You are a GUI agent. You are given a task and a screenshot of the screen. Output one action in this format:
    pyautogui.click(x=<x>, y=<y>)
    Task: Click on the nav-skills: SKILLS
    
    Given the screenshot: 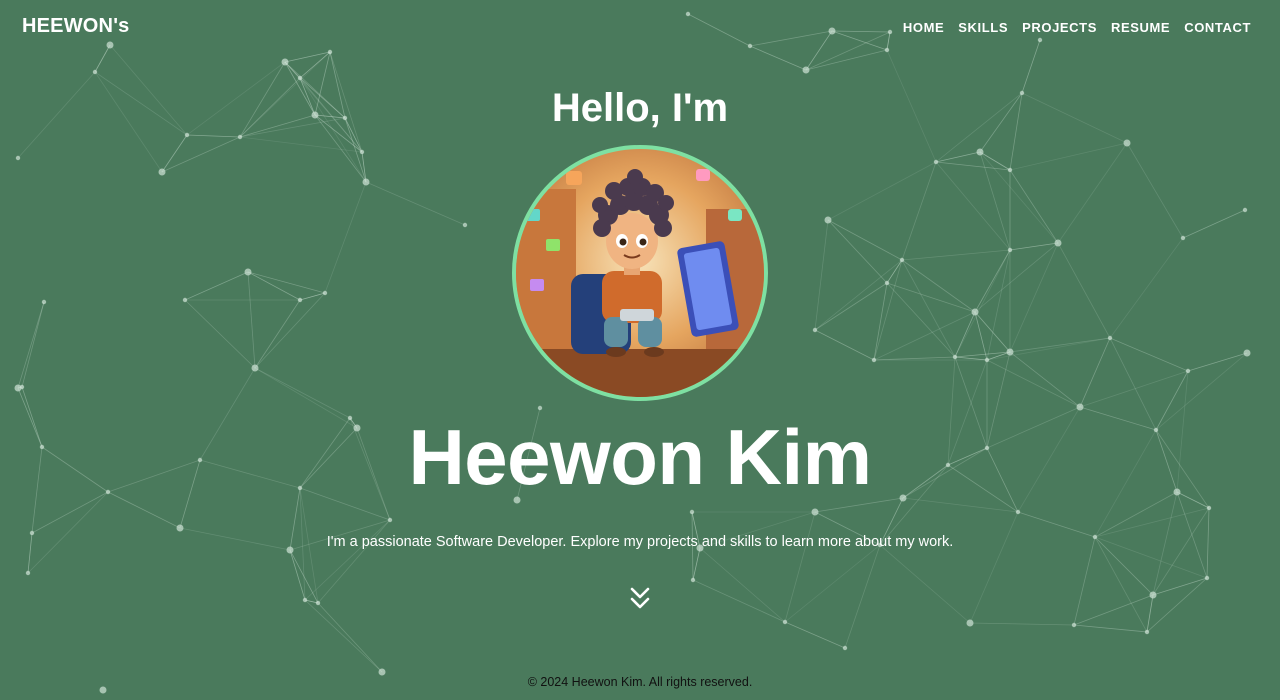 What is the action you would take?
    pyautogui.click(x=983, y=27)
    